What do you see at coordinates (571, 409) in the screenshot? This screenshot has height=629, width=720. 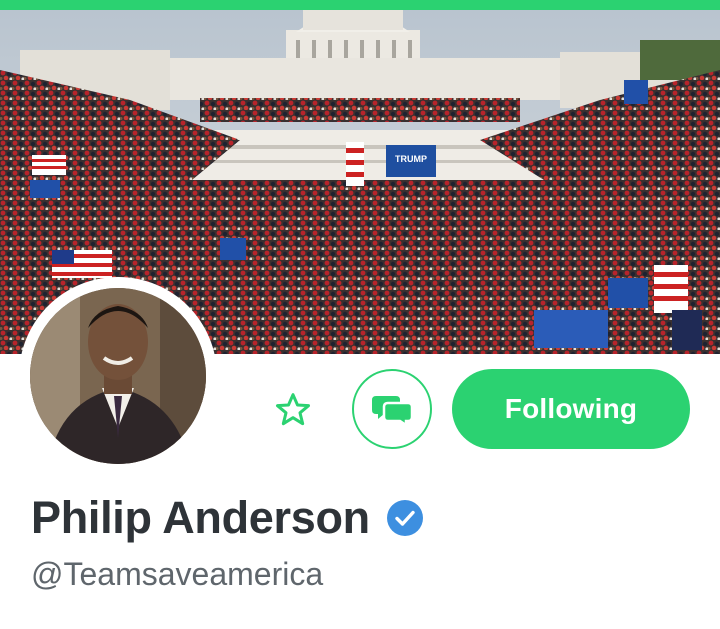 I see `following-button: Following` at bounding box center [571, 409].